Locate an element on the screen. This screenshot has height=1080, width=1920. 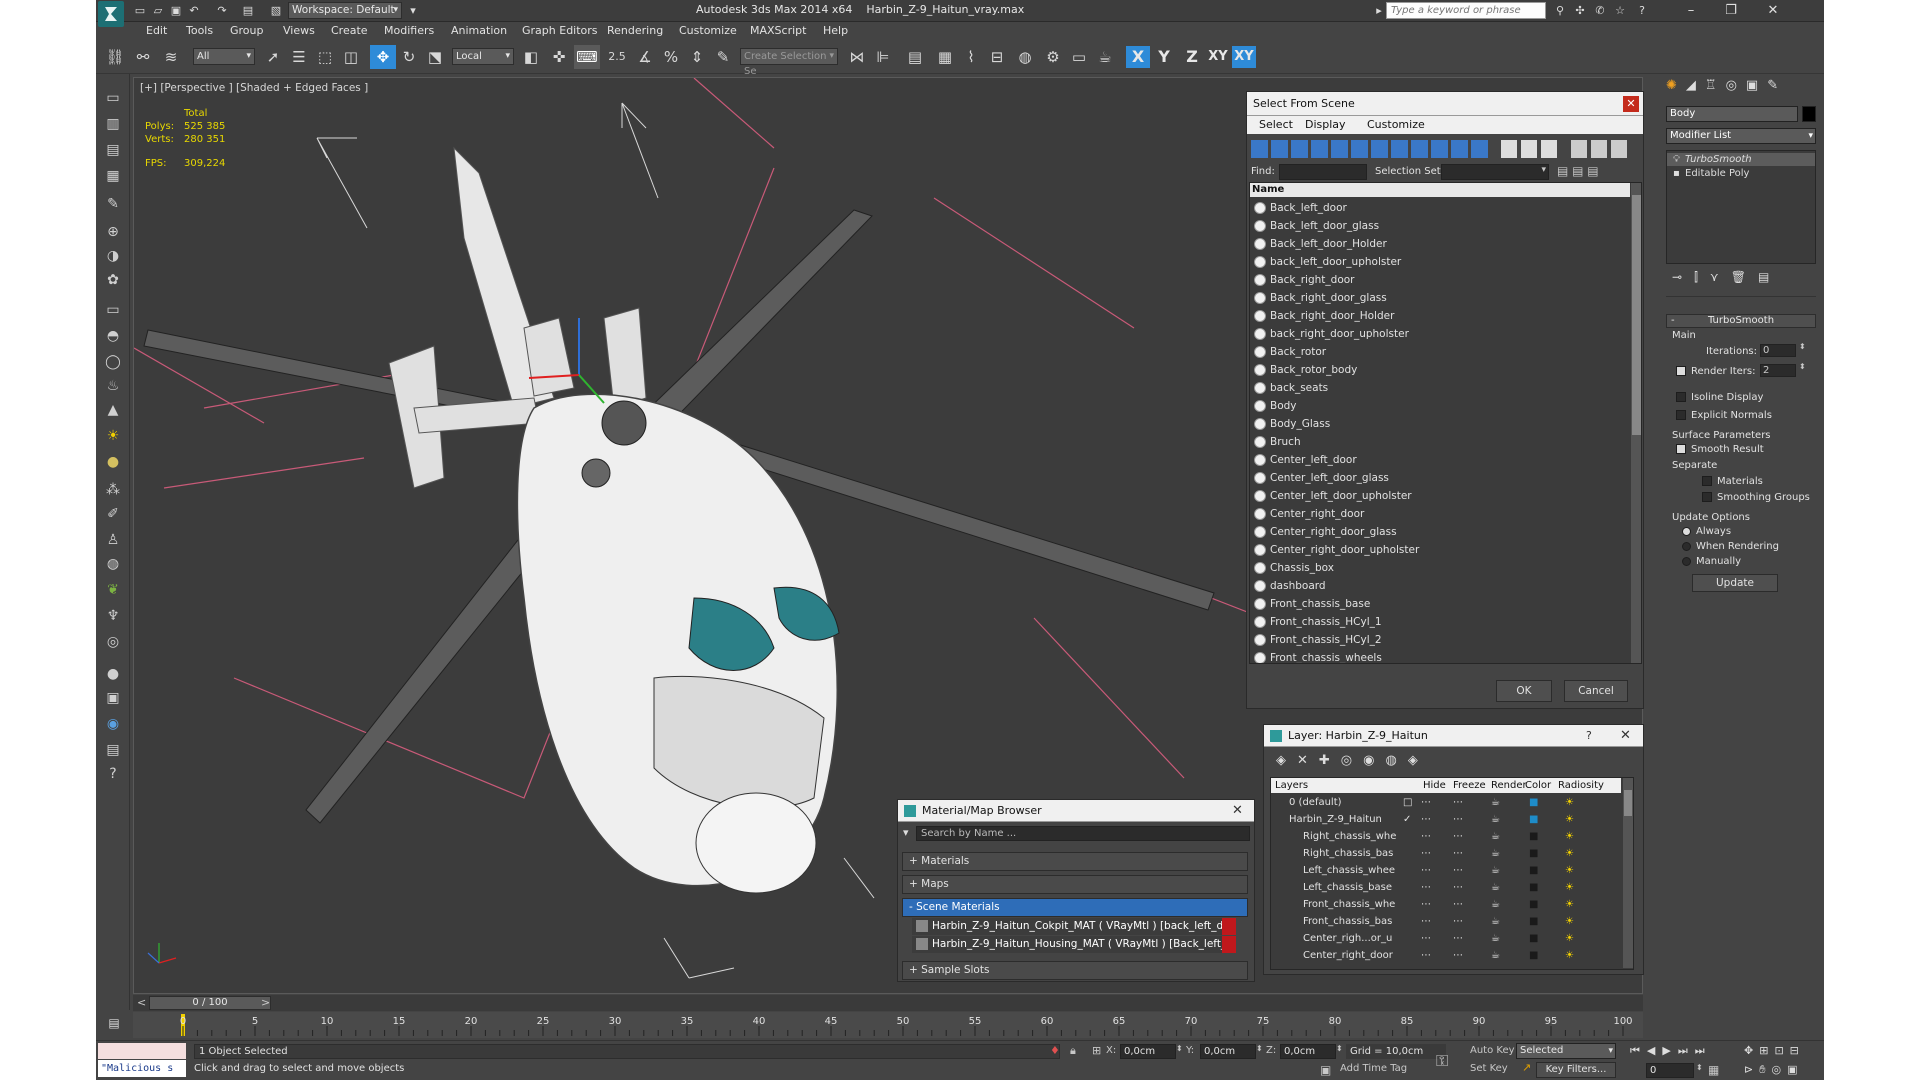
active-layer-check-icon: ✓ is located at coordinates (1407, 819).